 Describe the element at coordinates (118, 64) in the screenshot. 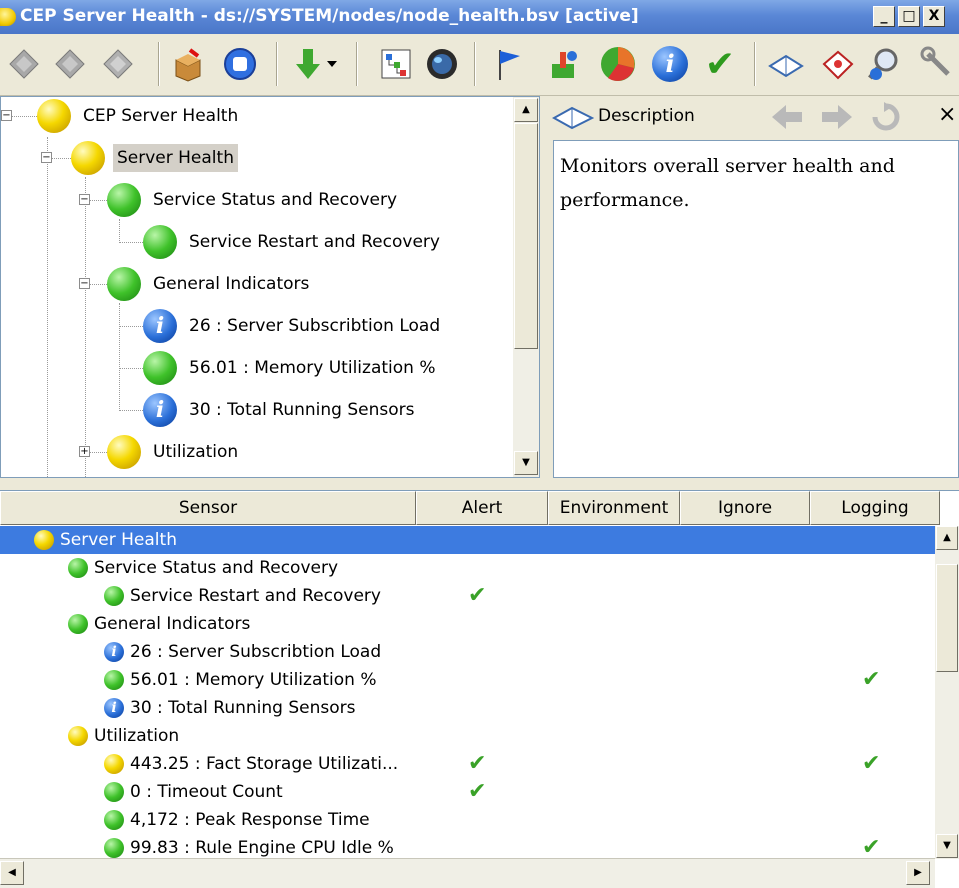

I see `diamond-gray-3-icon` at that location.